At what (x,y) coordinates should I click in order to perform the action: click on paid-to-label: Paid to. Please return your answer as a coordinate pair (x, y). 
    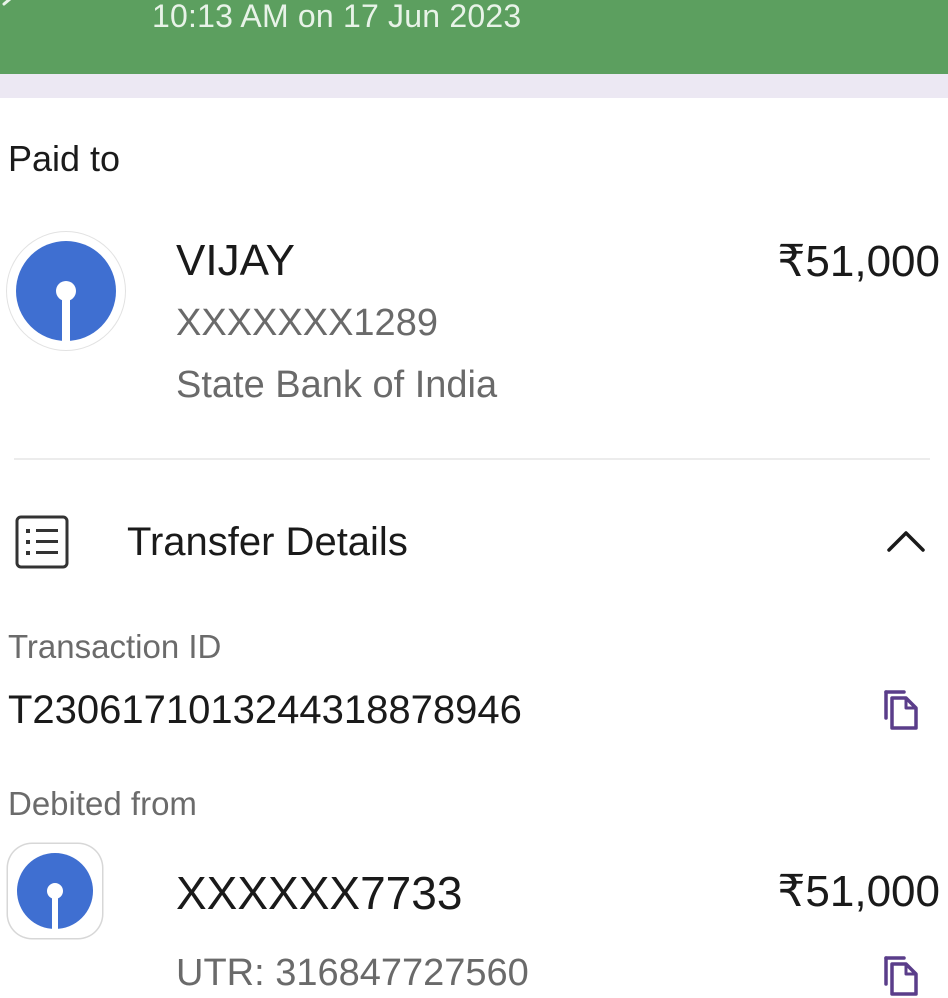
    Looking at the image, I should click on (64, 158).